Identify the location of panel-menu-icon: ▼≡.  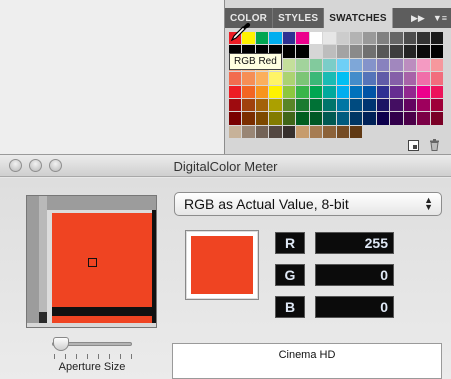
(440, 18).